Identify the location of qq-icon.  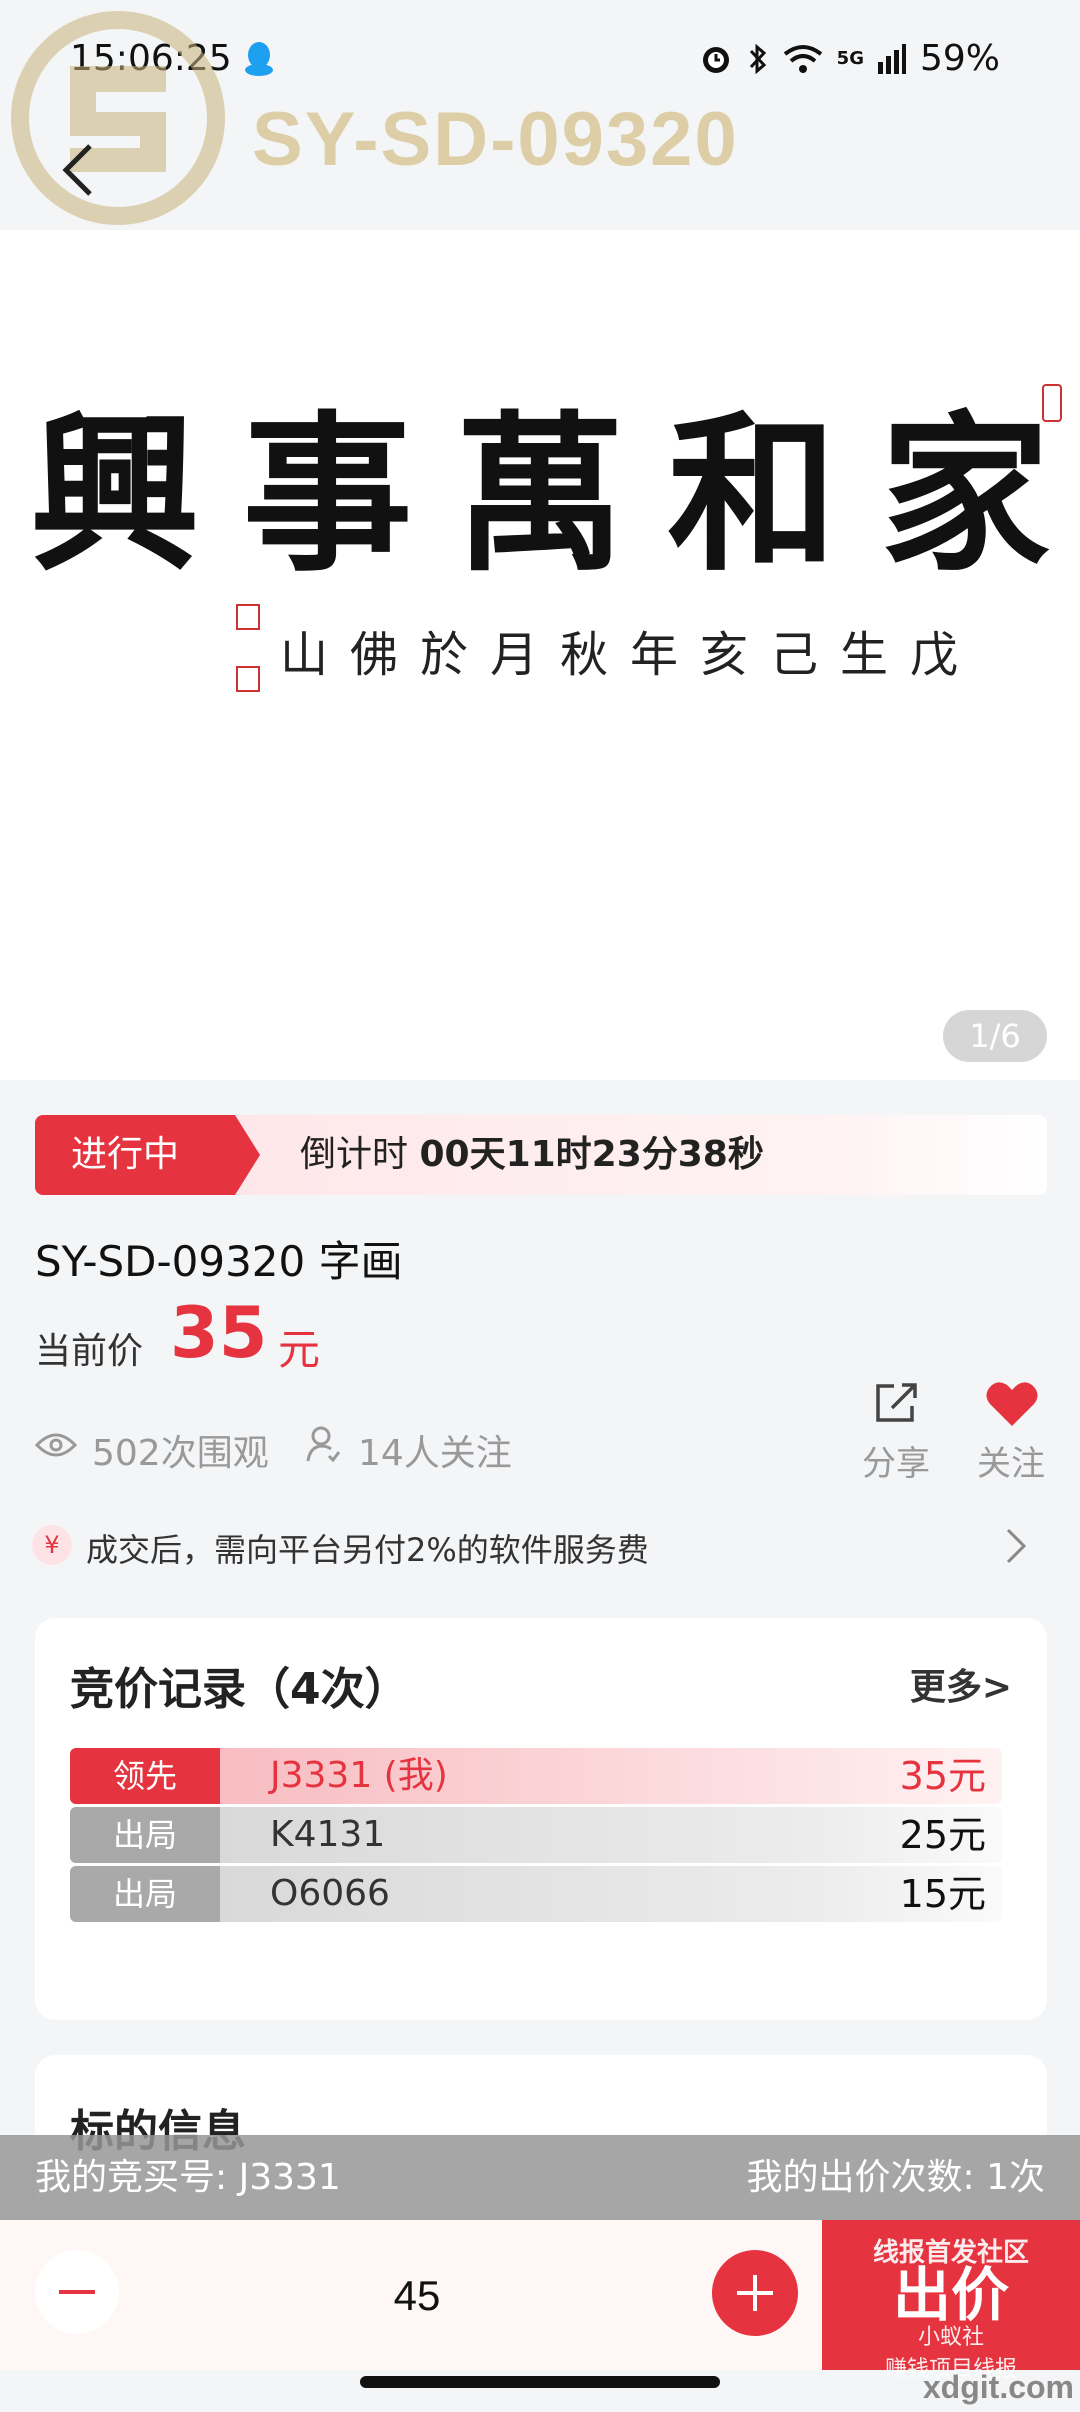
(259, 59).